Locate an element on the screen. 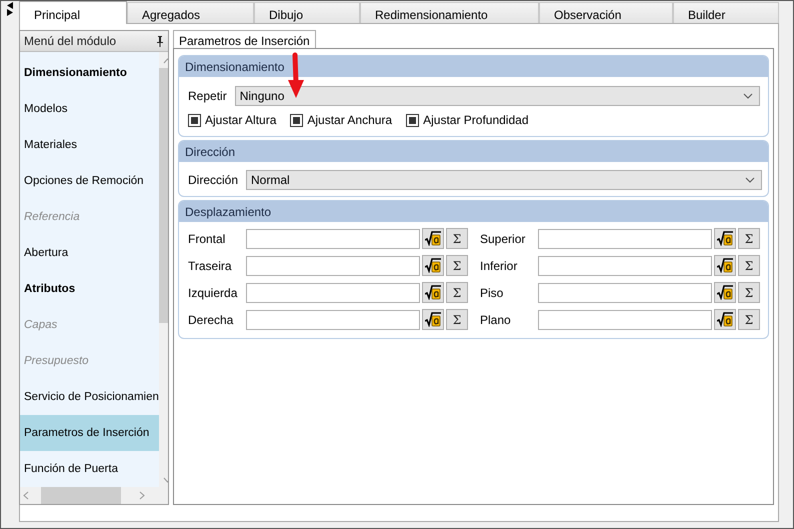 This screenshot has width=794, height=529. repeat-dropdown: Ninguno is located at coordinates (497, 96).